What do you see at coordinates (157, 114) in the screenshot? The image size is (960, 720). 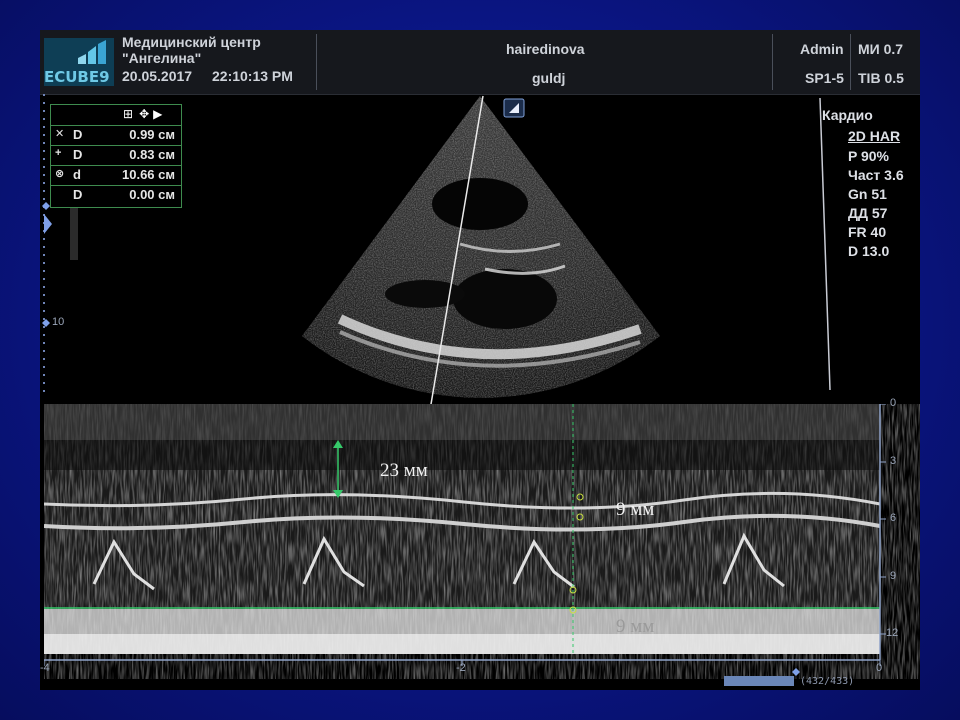 I see `play-icon: ▶` at bounding box center [157, 114].